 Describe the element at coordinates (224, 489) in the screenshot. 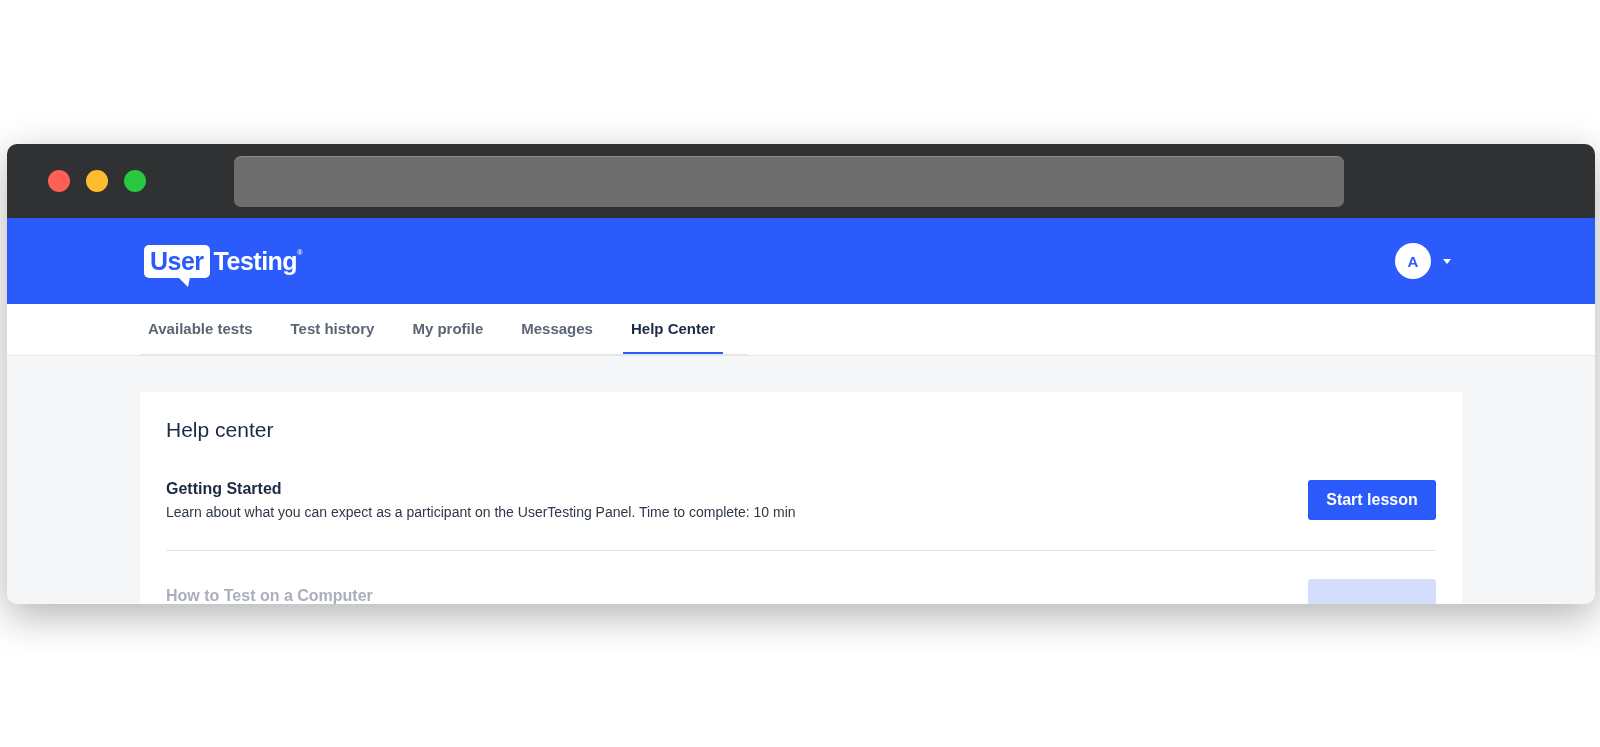

I see `lesson-title: Getting Started` at that location.